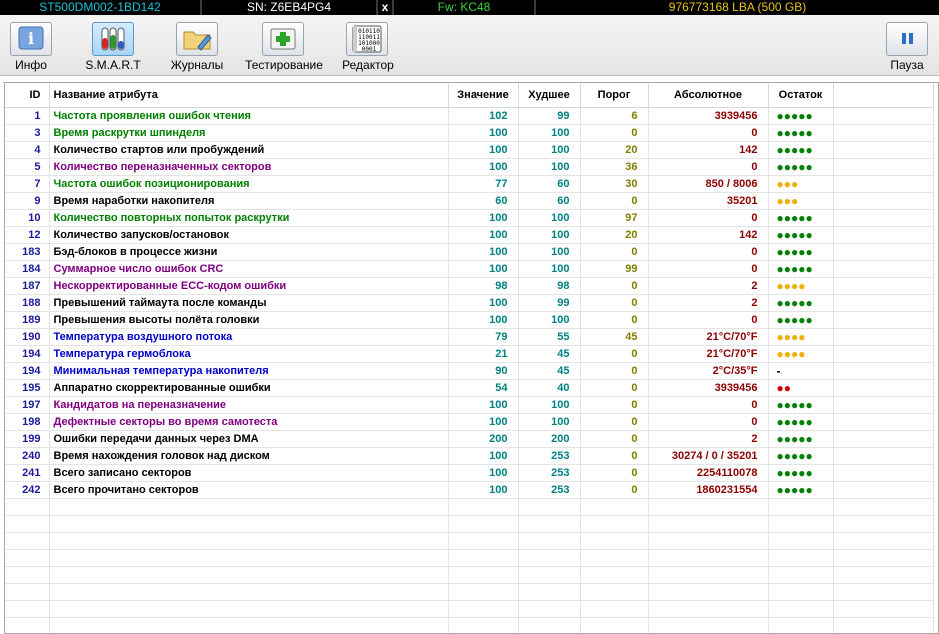 This screenshot has width=939, height=634. What do you see at coordinates (249, 184) in the screenshot?
I see `attr-name: Частота ошибок позиционирования` at bounding box center [249, 184].